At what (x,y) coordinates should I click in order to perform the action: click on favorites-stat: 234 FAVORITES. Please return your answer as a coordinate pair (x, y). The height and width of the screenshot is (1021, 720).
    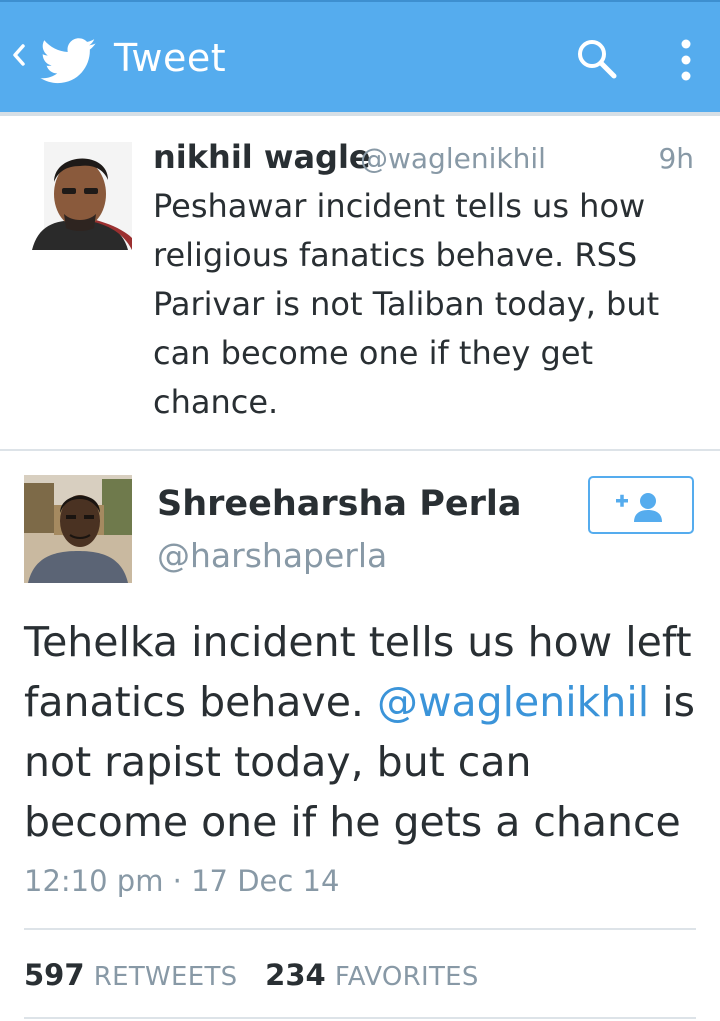
    Looking at the image, I should click on (372, 975).